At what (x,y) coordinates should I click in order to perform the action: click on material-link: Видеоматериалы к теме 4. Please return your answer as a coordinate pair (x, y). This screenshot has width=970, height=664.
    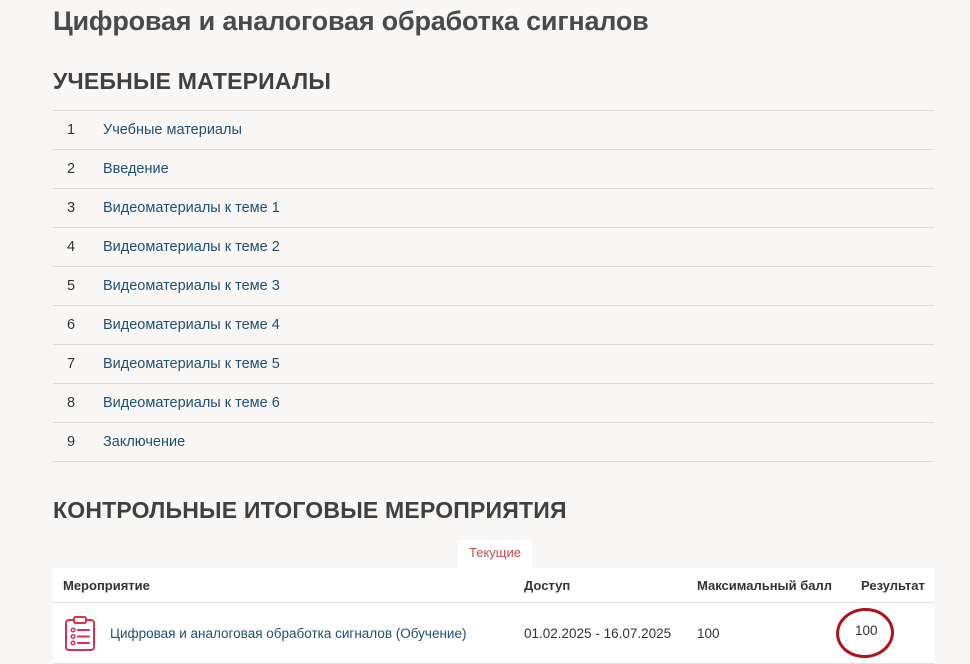
    Looking at the image, I should click on (191, 325).